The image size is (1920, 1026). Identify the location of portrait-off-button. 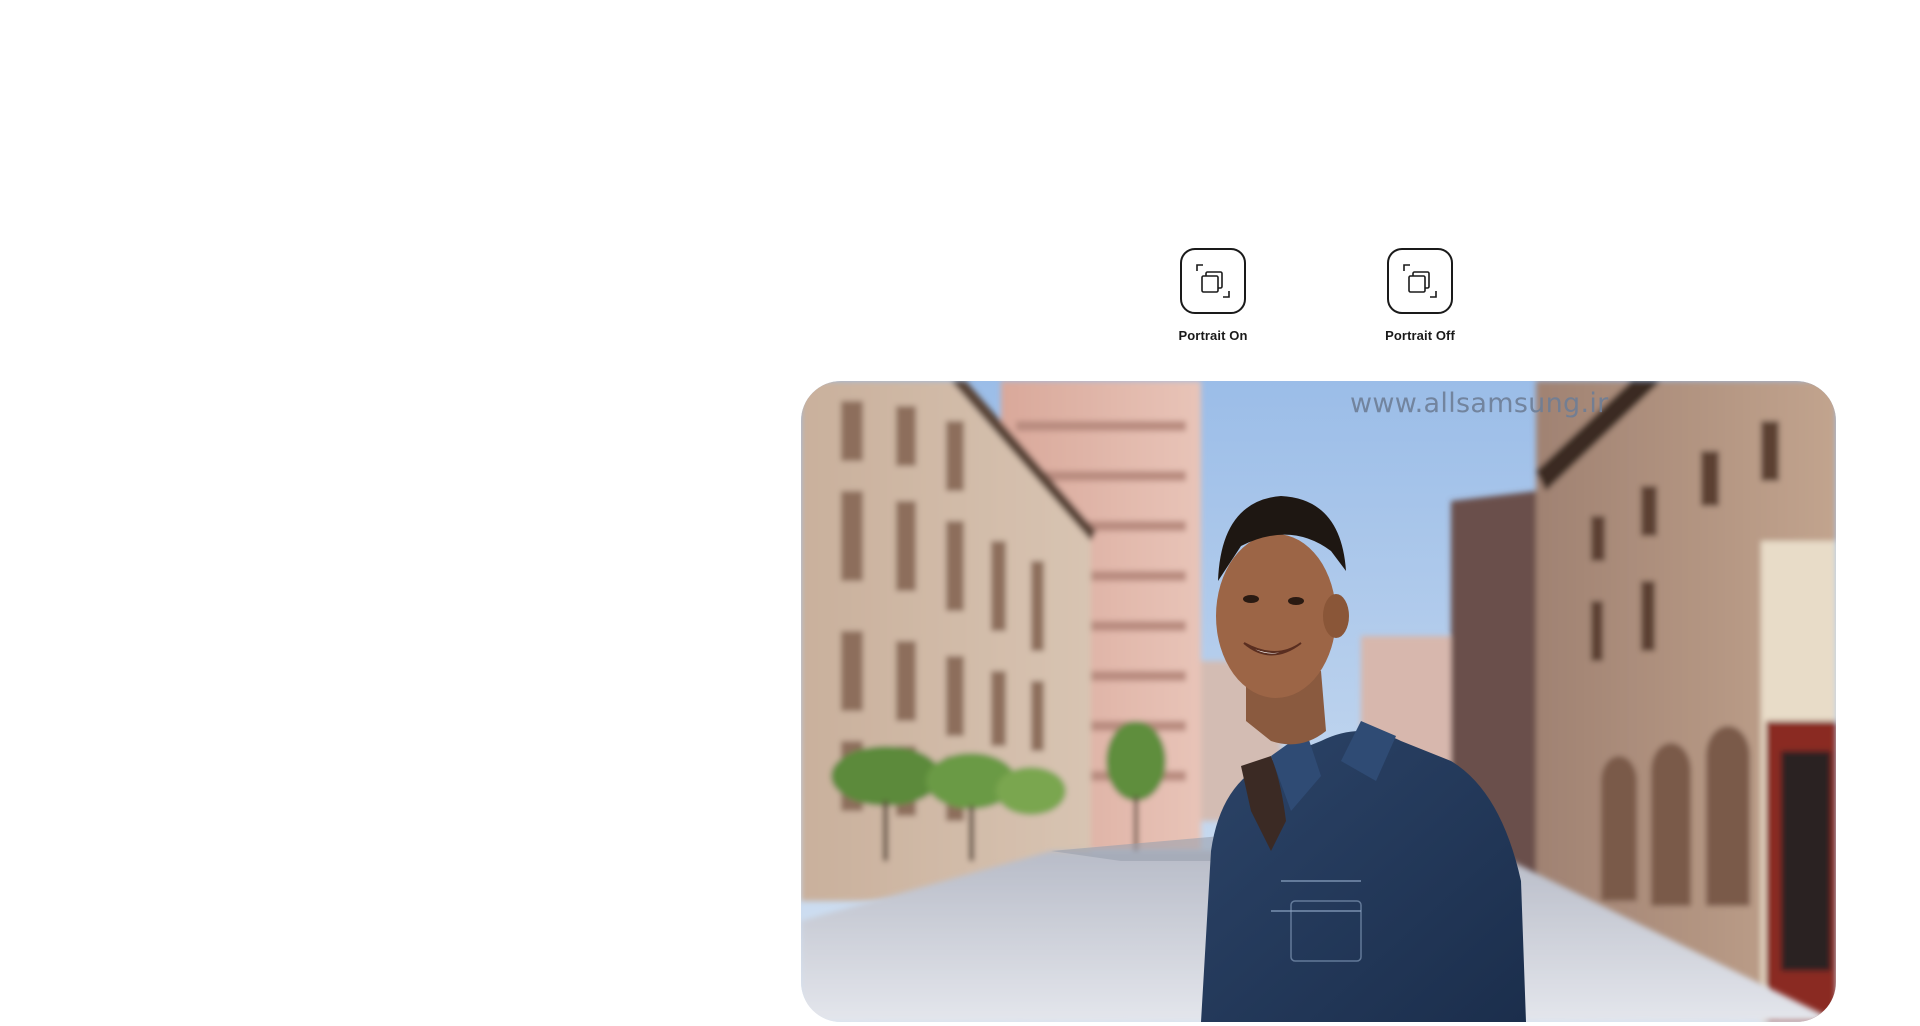
(1420, 281).